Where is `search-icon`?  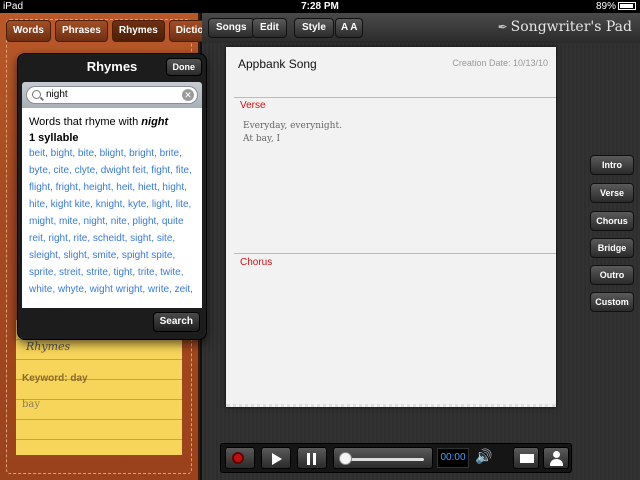 search-icon is located at coordinates (36, 94).